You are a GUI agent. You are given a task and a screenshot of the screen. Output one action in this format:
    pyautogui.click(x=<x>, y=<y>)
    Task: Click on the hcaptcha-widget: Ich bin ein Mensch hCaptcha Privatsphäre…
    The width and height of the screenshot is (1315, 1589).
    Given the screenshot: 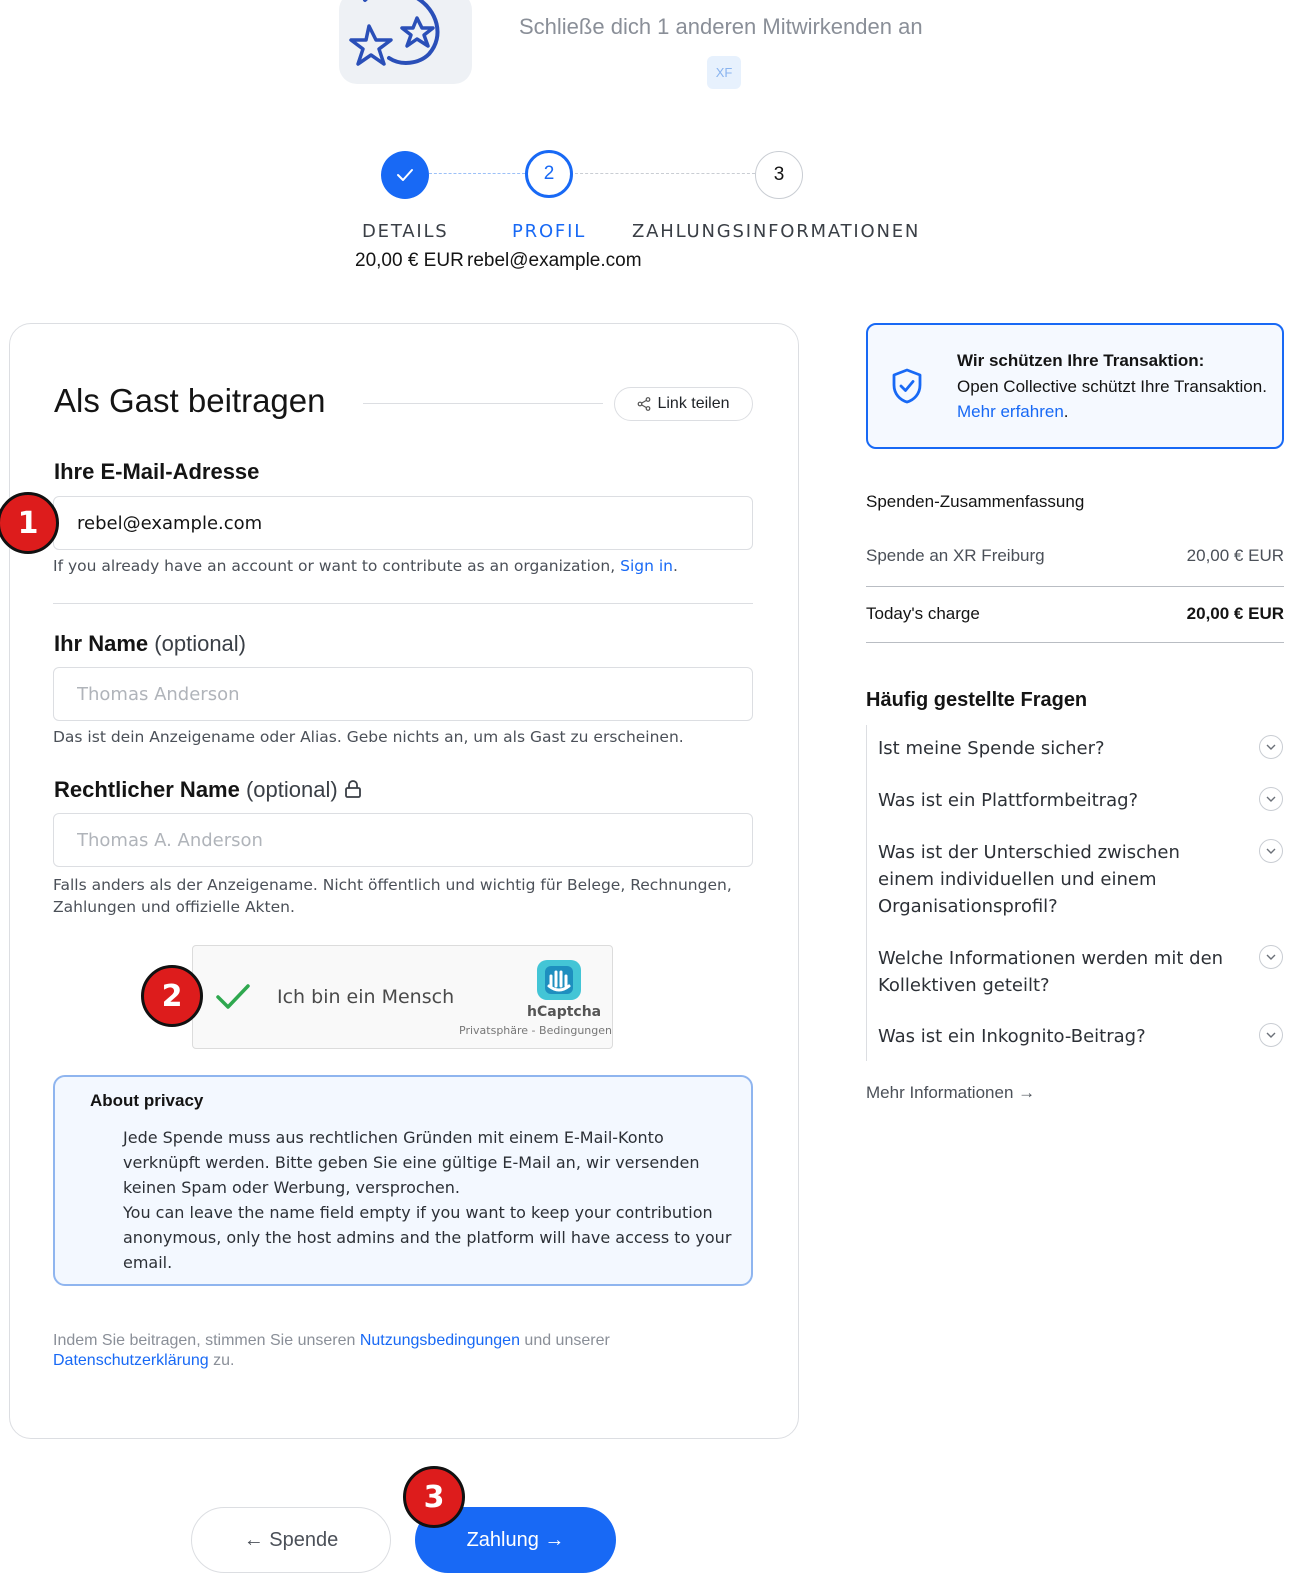 What is the action you would take?
    pyautogui.click(x=402, y=997)
    